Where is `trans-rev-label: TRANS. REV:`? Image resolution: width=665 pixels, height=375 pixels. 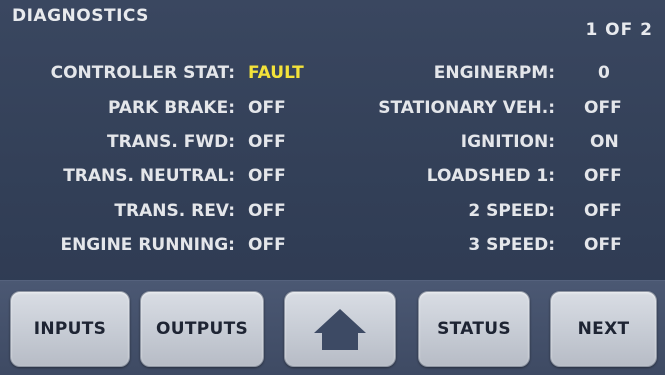
trans-rev-label: TRANS. REV: is located at coordinates (174, 211).